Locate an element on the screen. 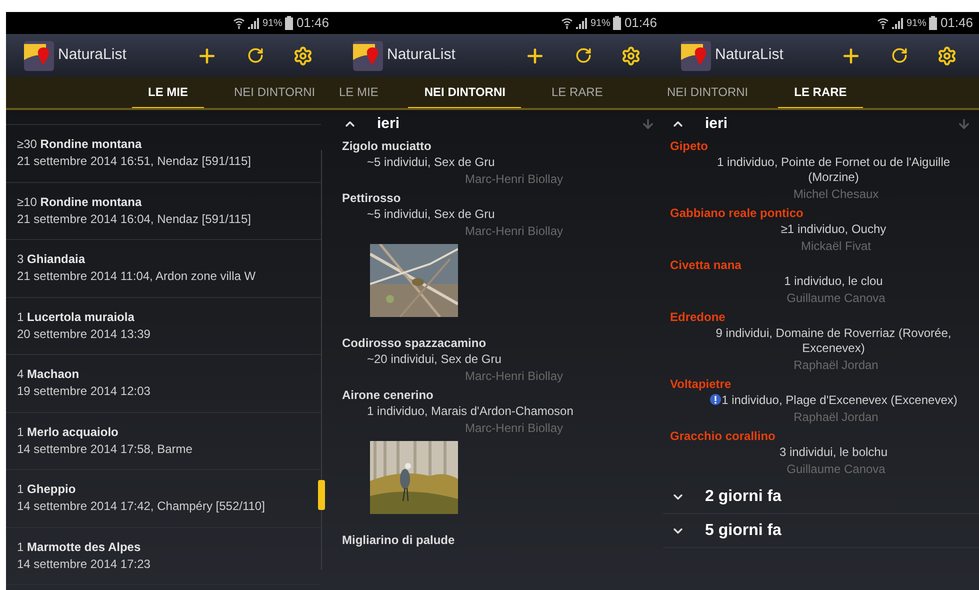  observation-detail: 14 settembre 2014 17:42, Champéry [552/110] is located at coordinates (141, 507).